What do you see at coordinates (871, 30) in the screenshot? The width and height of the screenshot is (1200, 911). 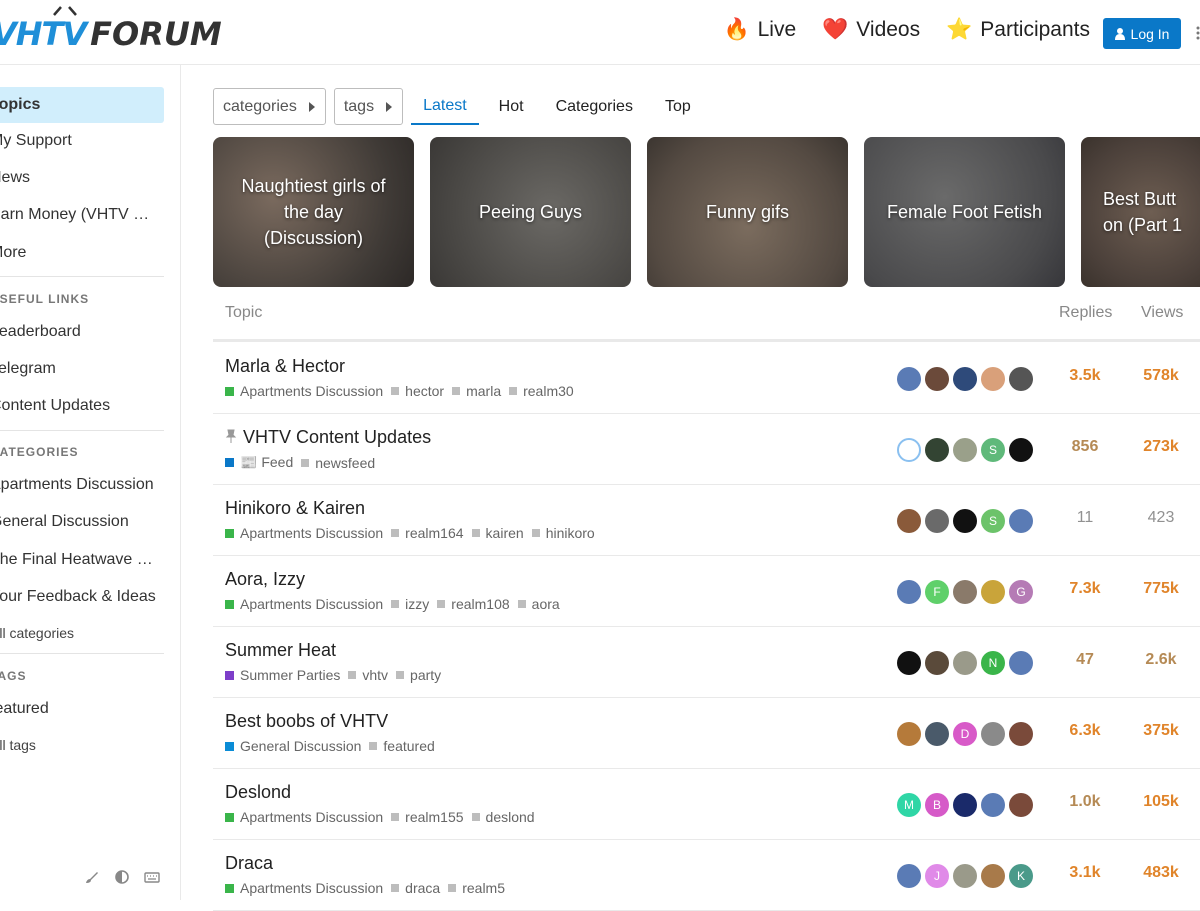 I see `nav-videos: ❤️ Videos` at bounding box center [871, 30].